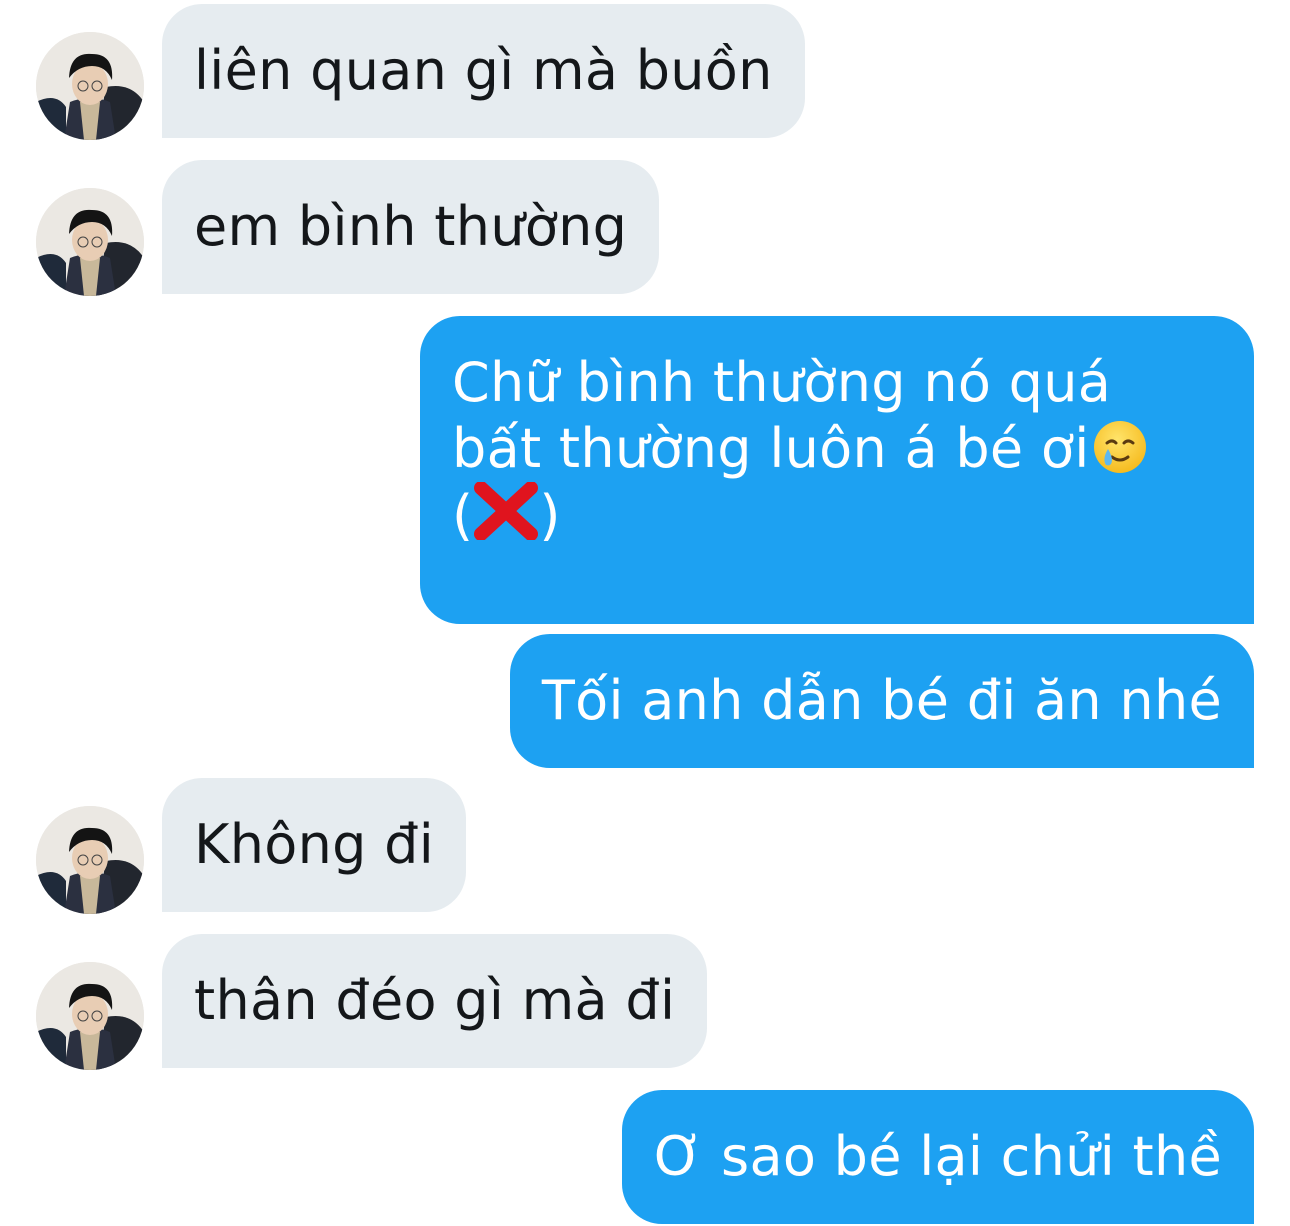 The image size is (1290, 1226). I want to click on message-text-line: bất thường luôn á bé ơi, so click(837, 449).